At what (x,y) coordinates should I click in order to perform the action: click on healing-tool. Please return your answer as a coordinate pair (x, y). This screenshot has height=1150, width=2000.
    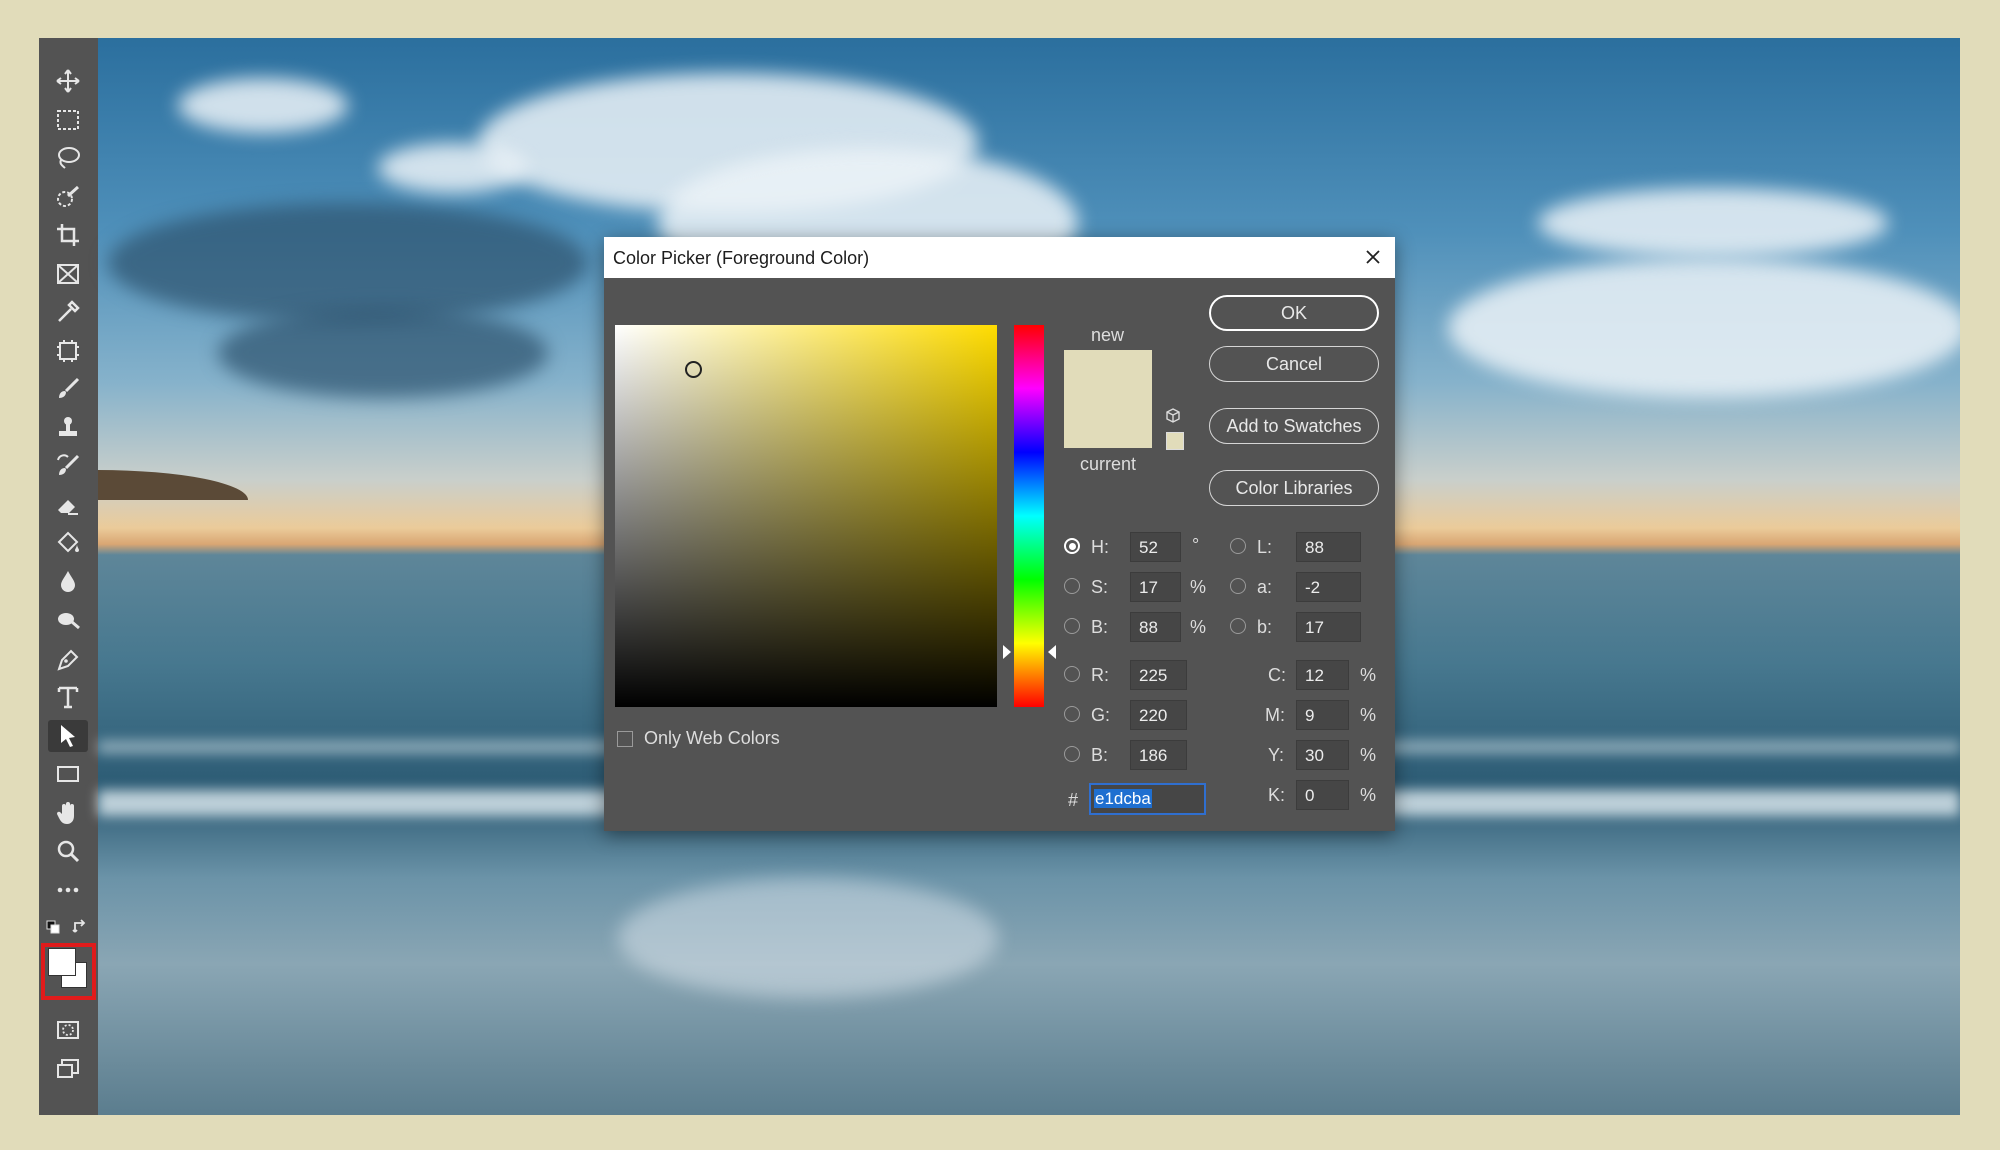
    Looking at the image, I should click on (68, 351).